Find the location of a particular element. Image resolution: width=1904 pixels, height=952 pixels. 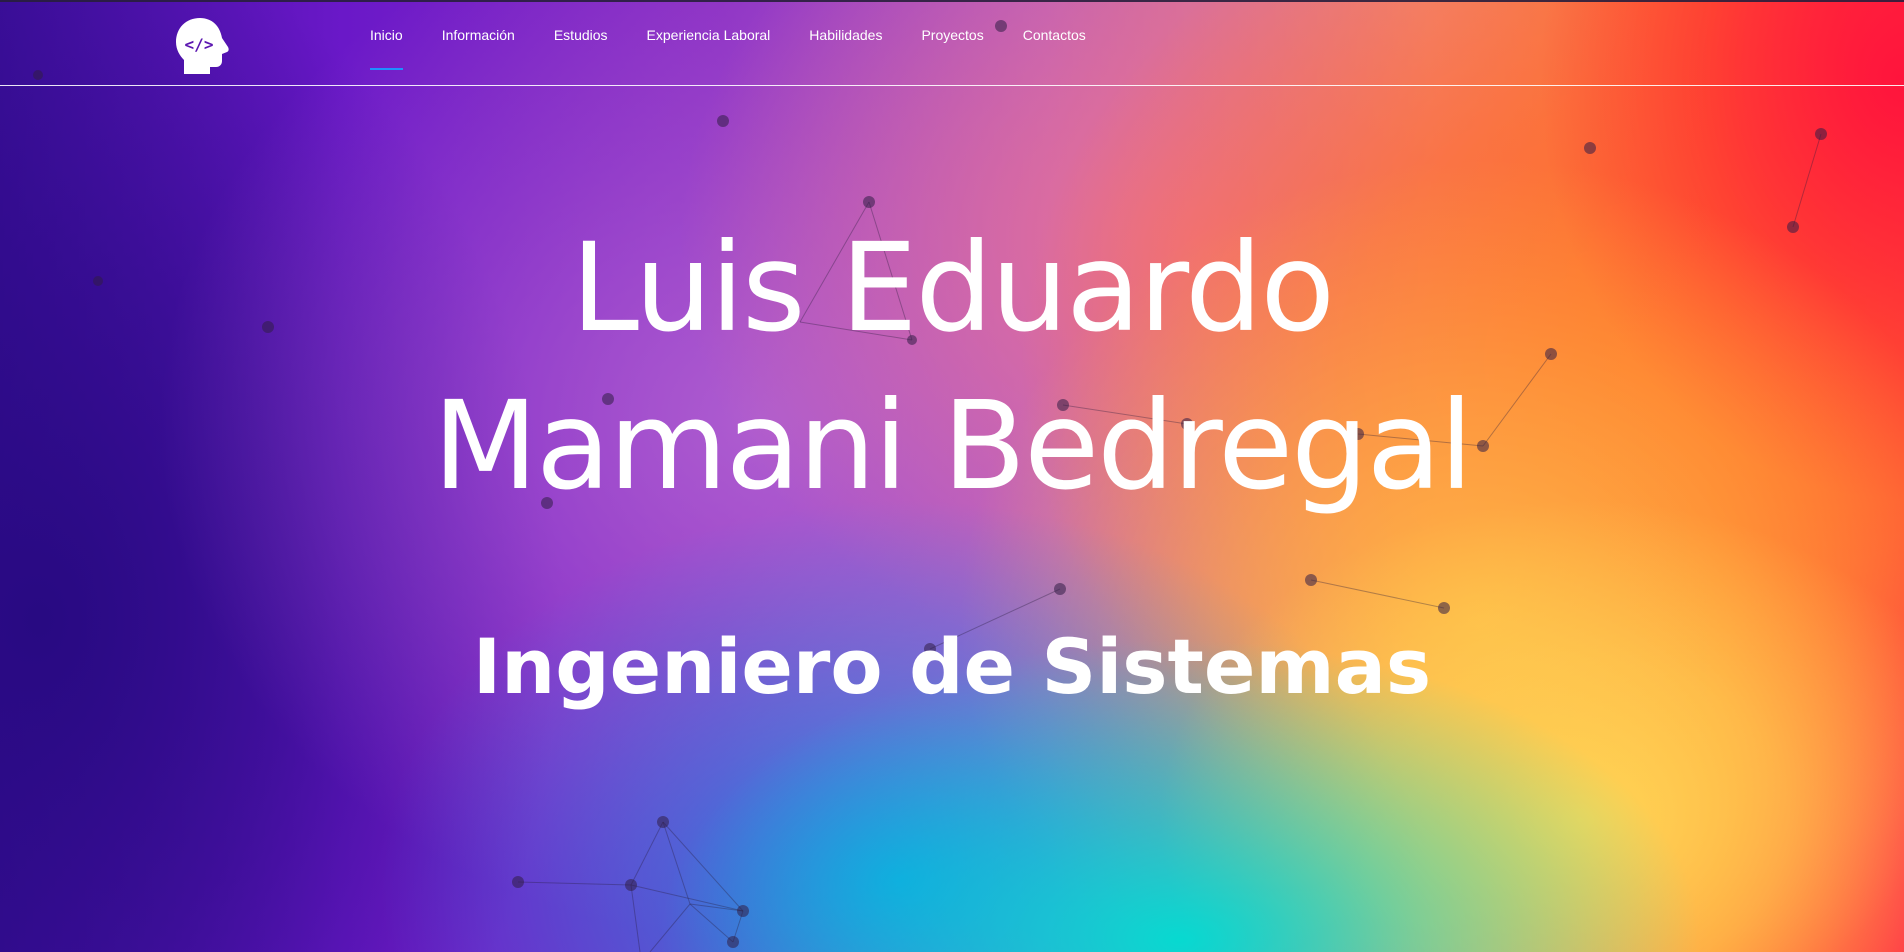

head-code-icon: </> is located at coordinates (202, 46).